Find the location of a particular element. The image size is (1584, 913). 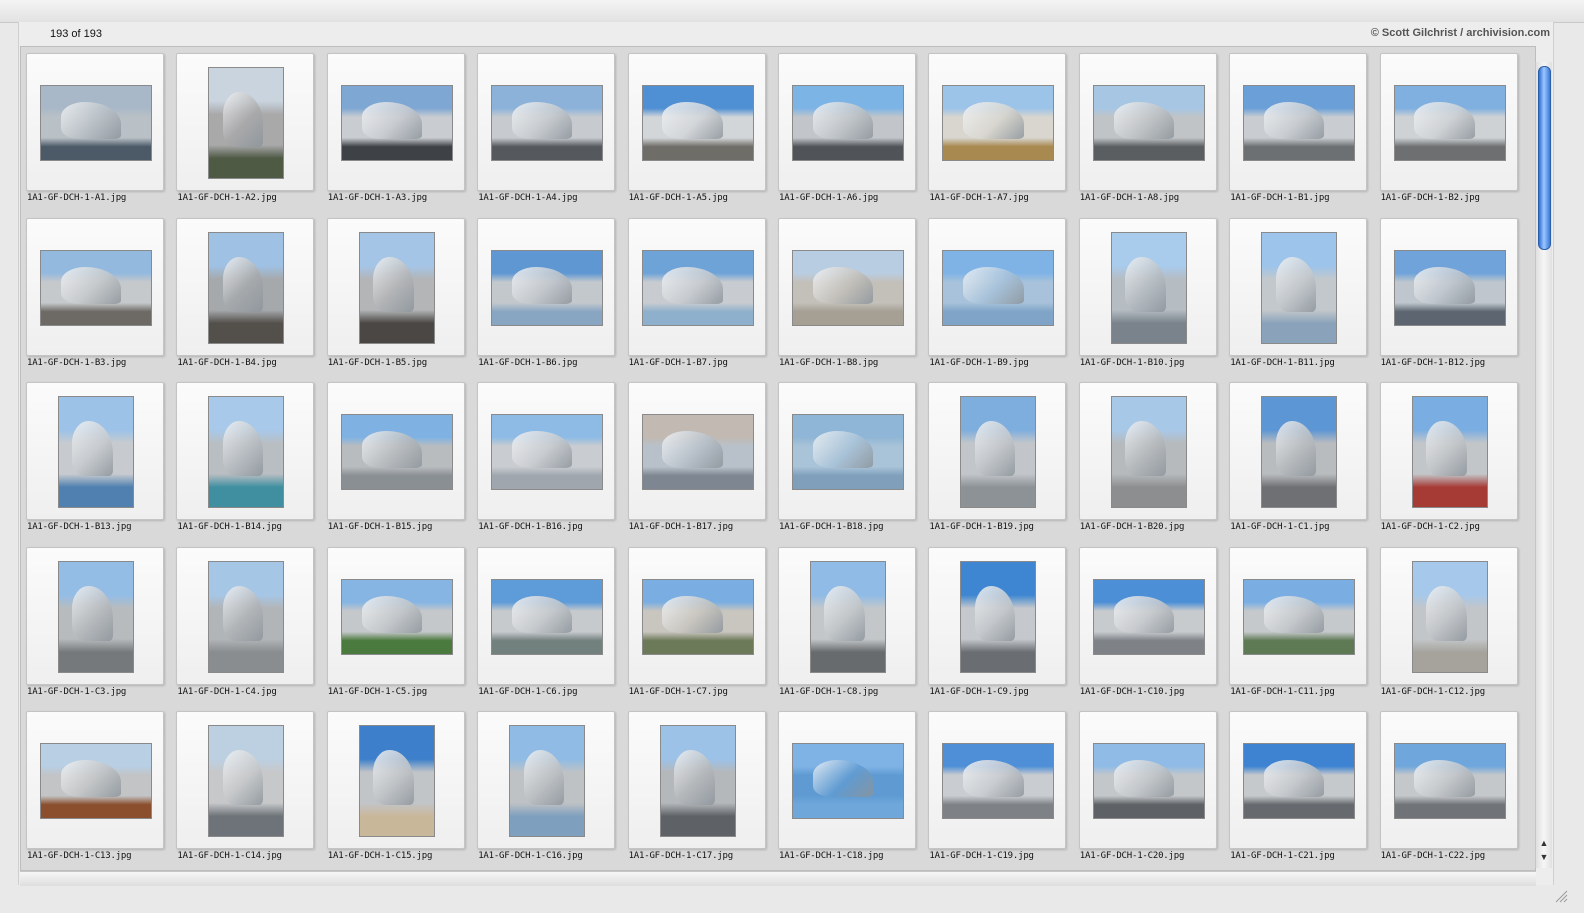

thumbnail-item: 1A1-GF-DCH-1-A6.jpg is located at coordinates (848, 129).